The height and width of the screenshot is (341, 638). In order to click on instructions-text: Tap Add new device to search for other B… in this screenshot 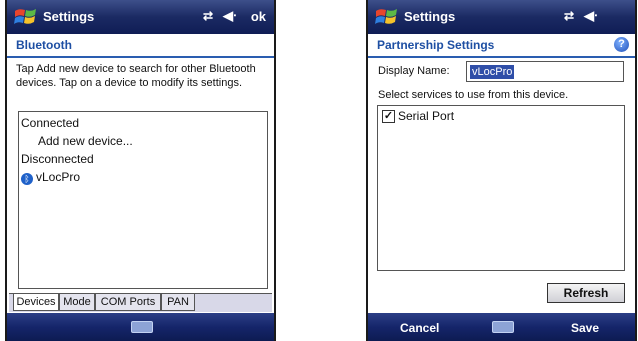, I will do `click(136, 76)`.